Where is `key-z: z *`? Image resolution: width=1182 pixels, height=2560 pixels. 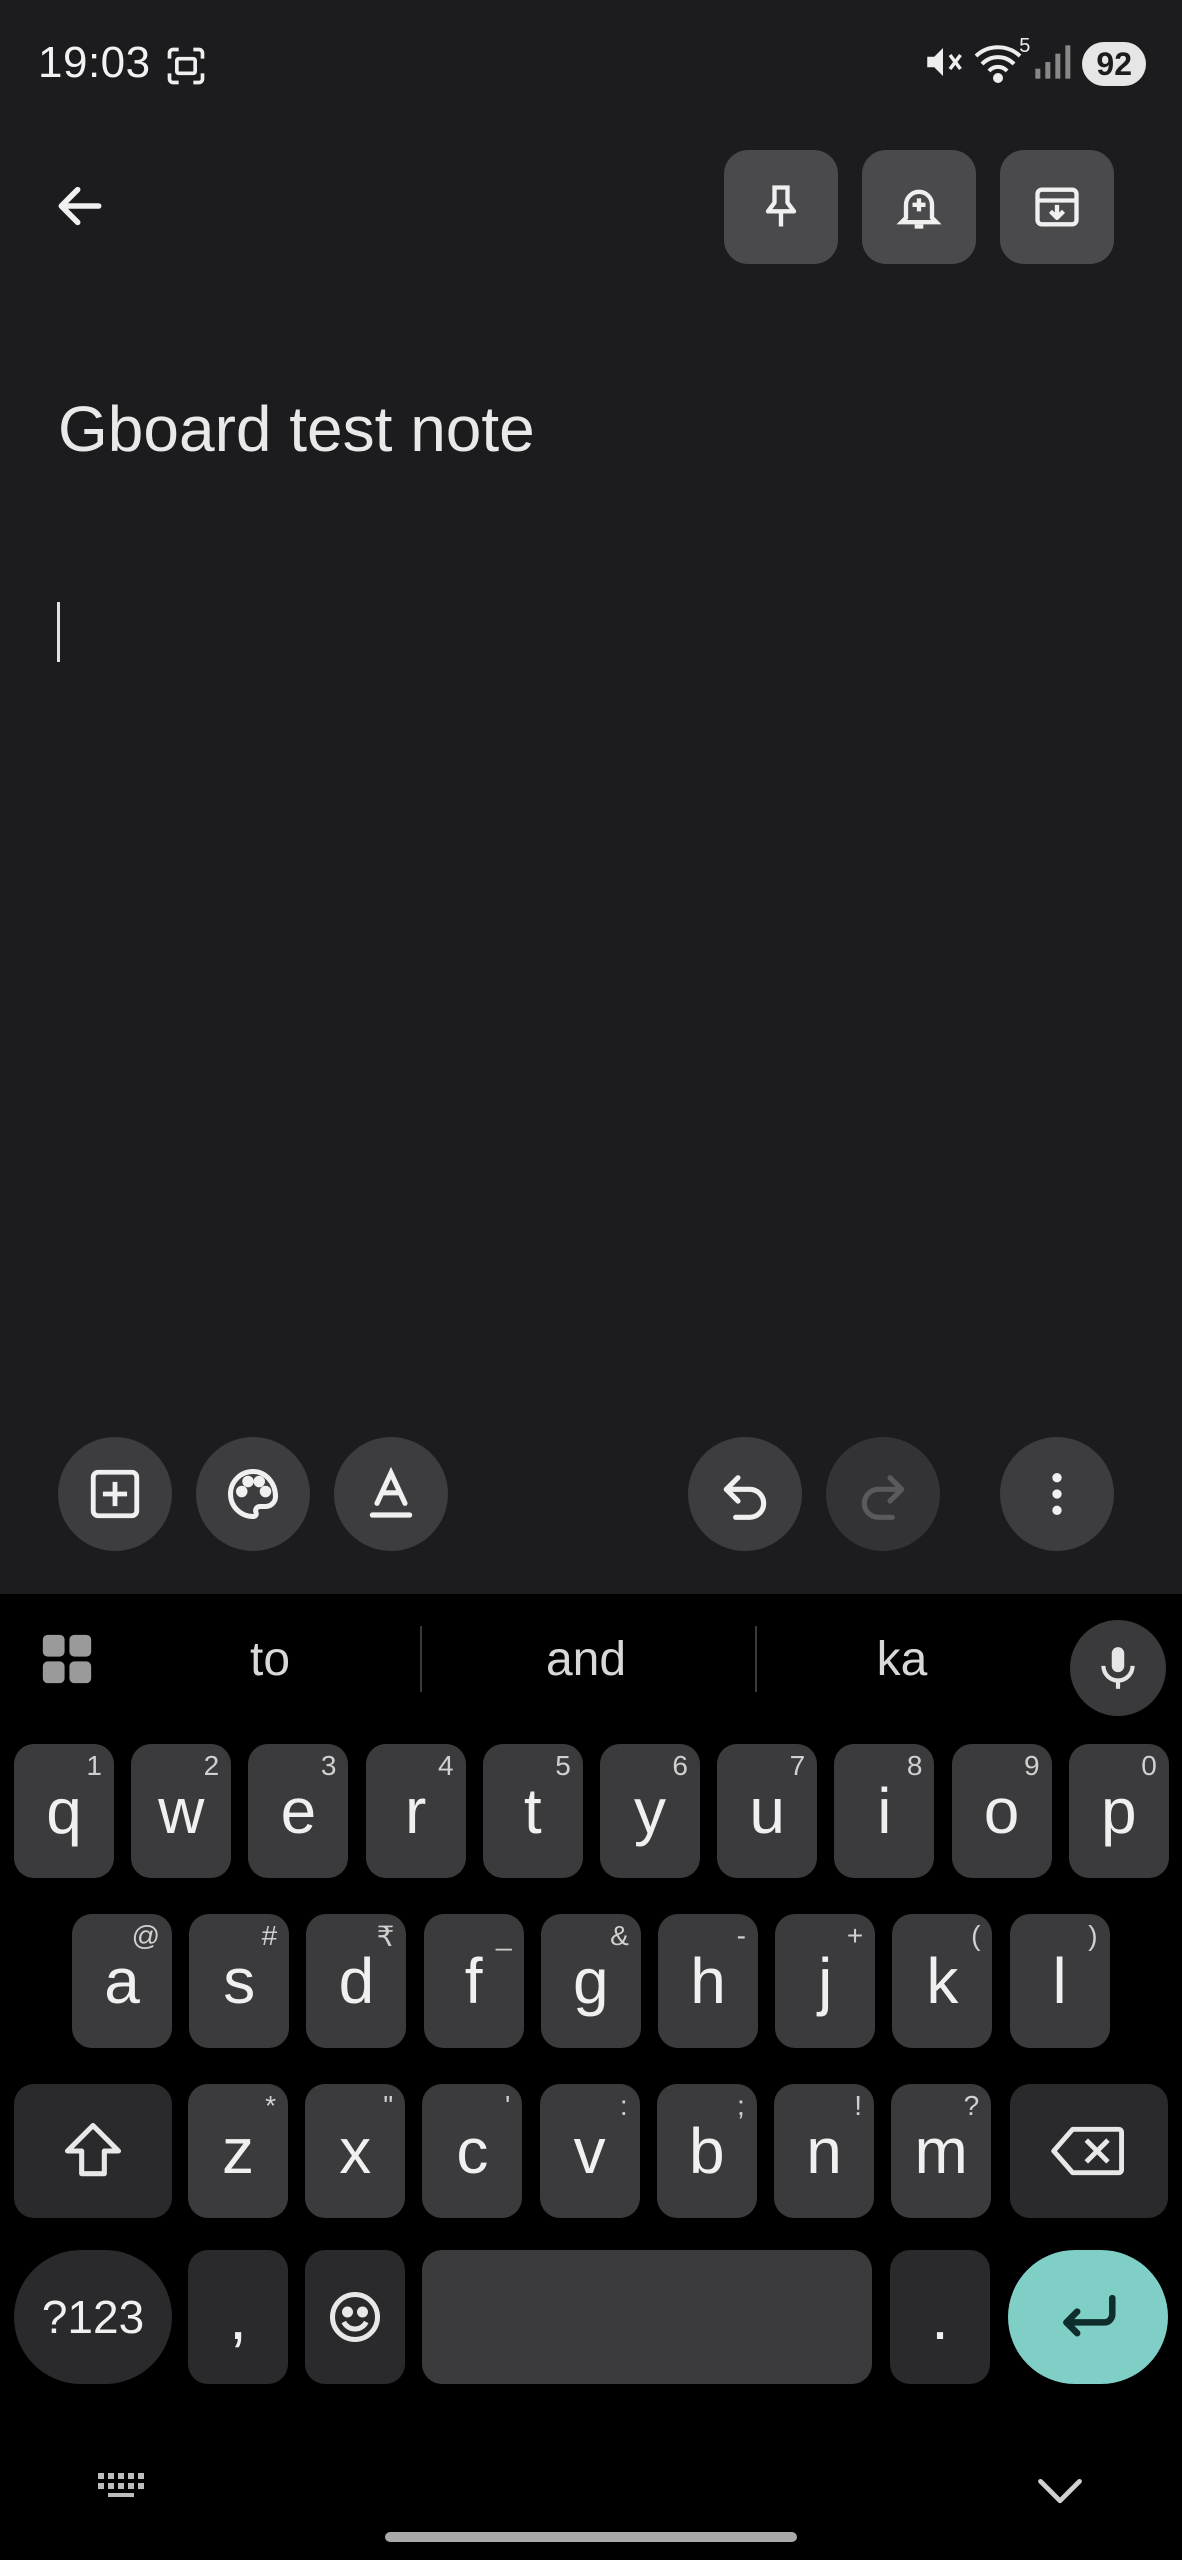
key-z: z * is located at coordinates (238, 2151).